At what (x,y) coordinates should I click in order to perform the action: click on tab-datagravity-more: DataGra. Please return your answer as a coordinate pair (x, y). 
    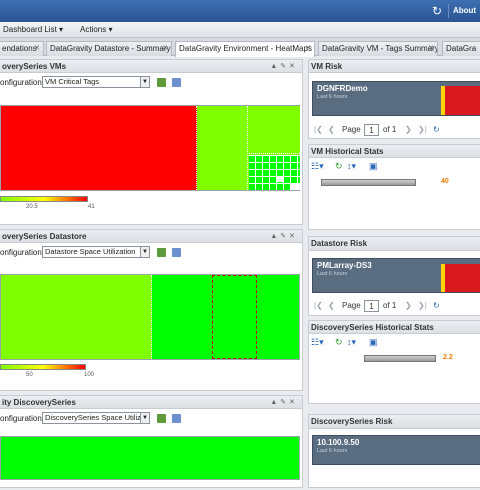
    Looking at the image, I should click on (461, 48).